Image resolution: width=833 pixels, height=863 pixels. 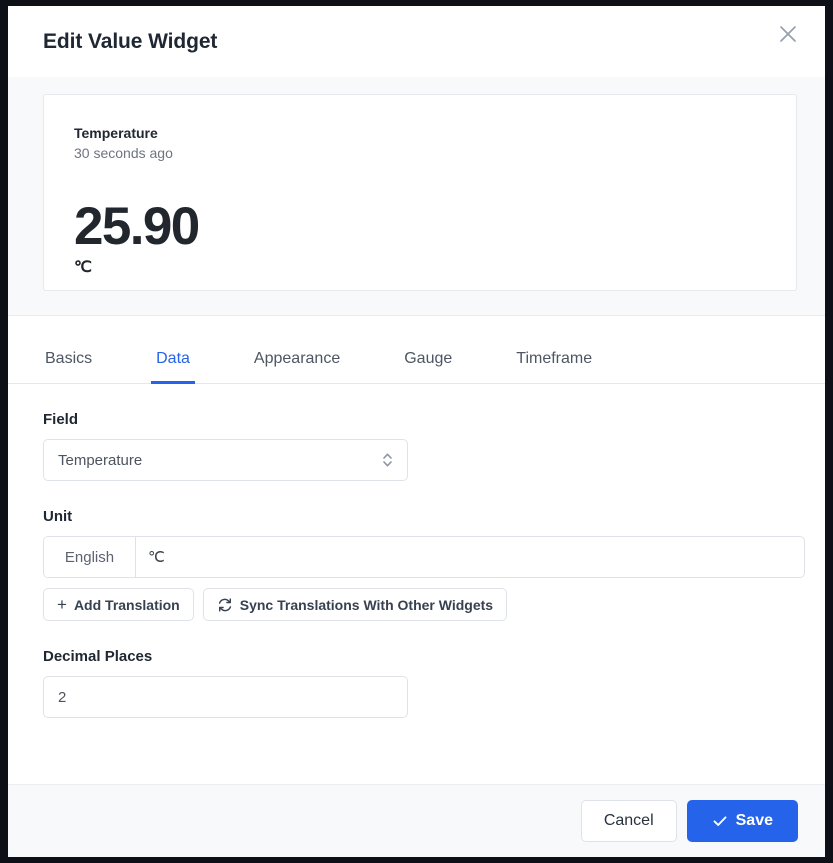 I want to click on sync-translations-label: Sync Translations With Other Widgets, so click(x=366, y=604).